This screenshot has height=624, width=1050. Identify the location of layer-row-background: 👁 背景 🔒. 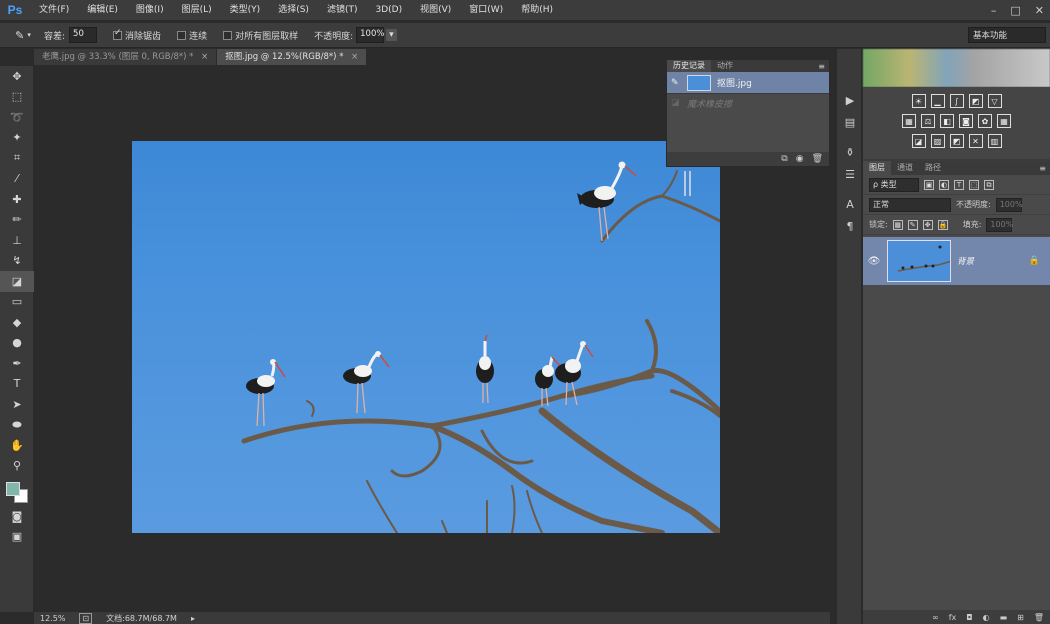
(956, 261).